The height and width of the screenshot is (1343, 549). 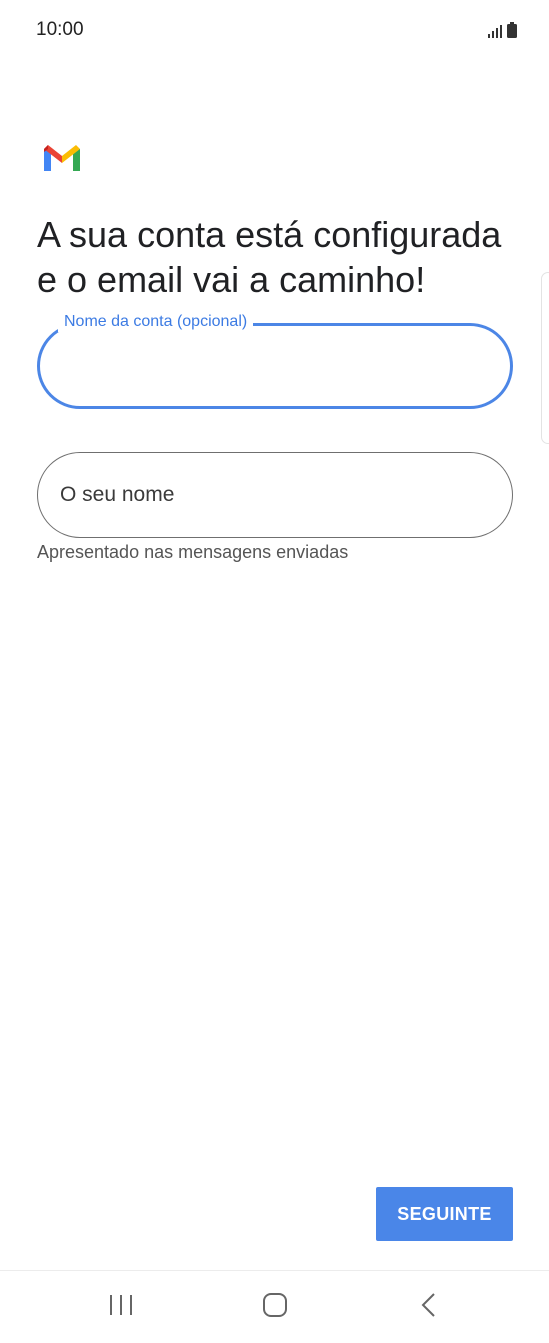 I want to click on scroll-edge-indicator, so click(x=545, y=358).